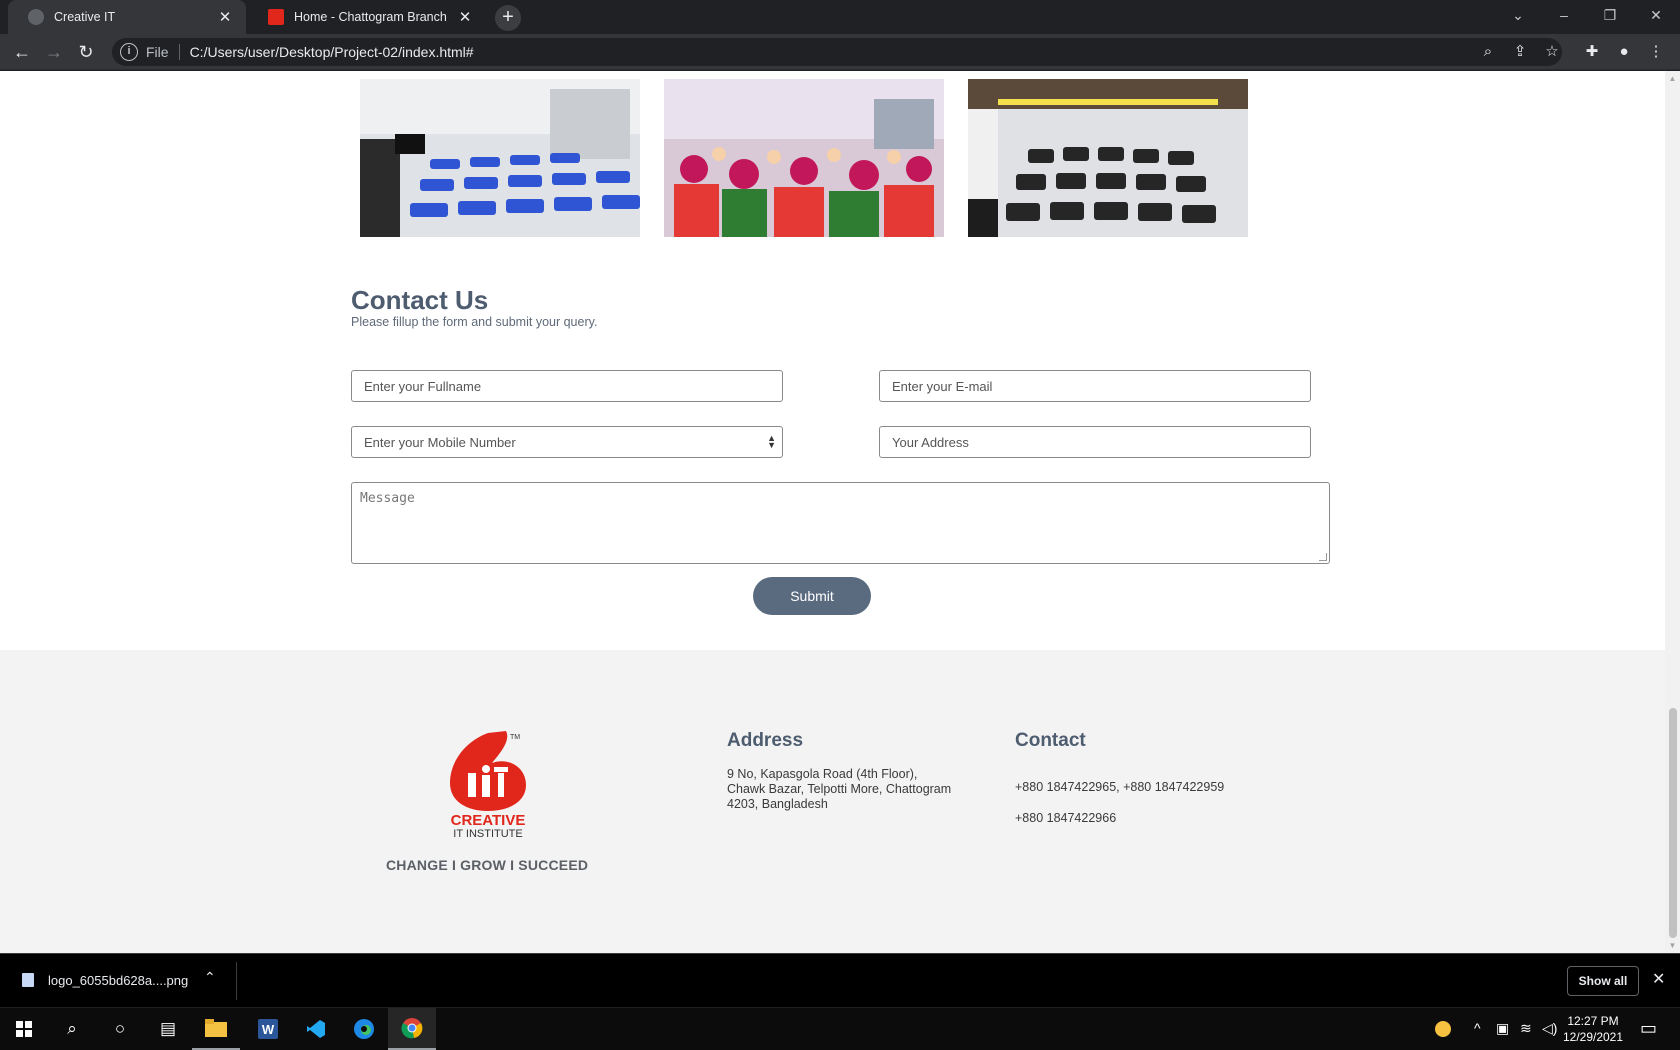 The width and height of the screenshot is (1680, 1050). Describe the element at coordinates (1656, 52) in the screenshot. I see `menu-kebab-icon: ⋮` at that location.